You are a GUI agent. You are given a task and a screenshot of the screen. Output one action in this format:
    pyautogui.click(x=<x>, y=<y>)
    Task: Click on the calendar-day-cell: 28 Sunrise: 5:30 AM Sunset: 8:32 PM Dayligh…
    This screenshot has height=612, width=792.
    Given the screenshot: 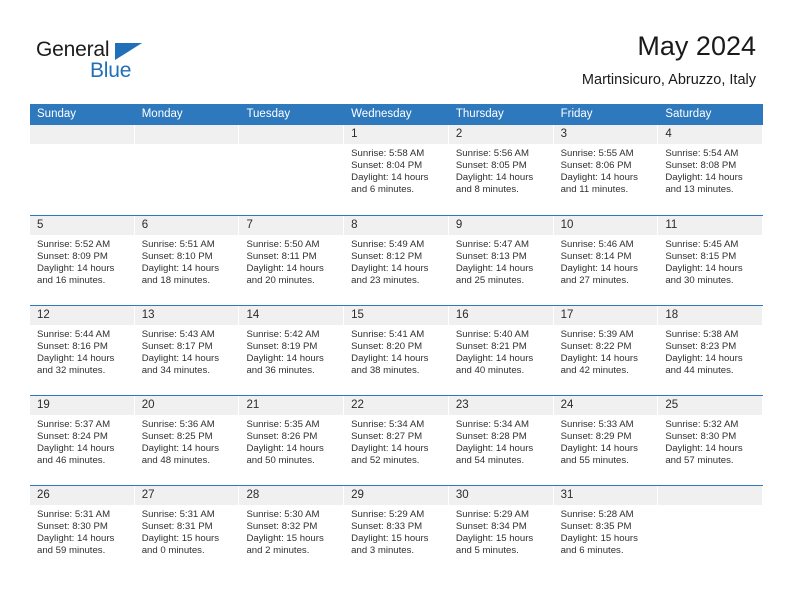 What is the action you would take?
    pyautogui.click(x=292, y=530)
    